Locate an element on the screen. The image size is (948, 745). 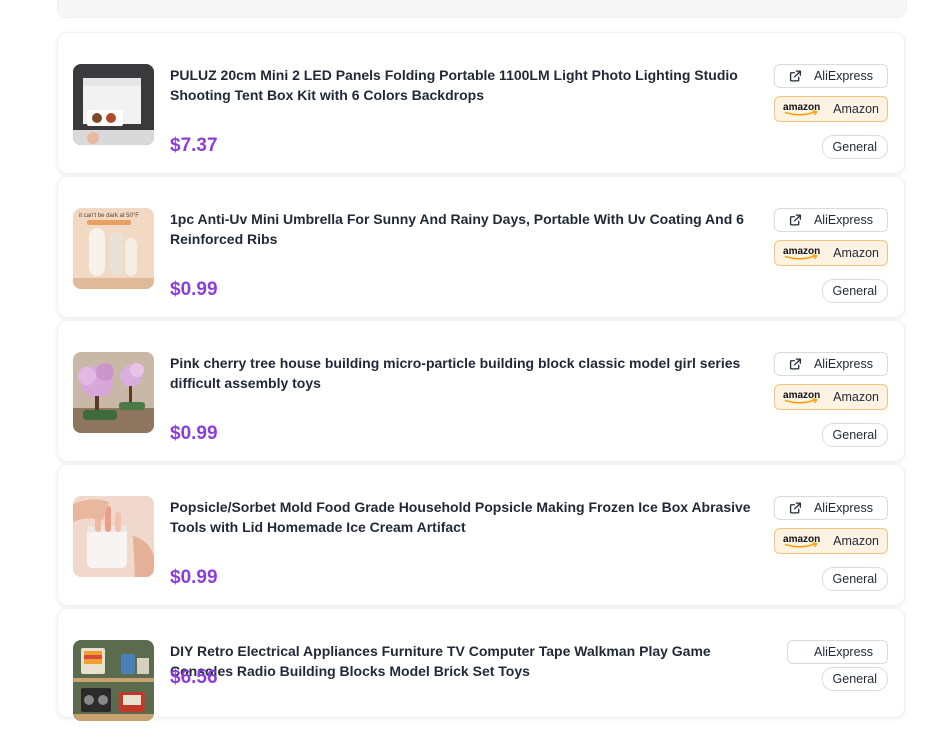
product-image: it can't be dark at 50°F is located at coordinates (113, 248).